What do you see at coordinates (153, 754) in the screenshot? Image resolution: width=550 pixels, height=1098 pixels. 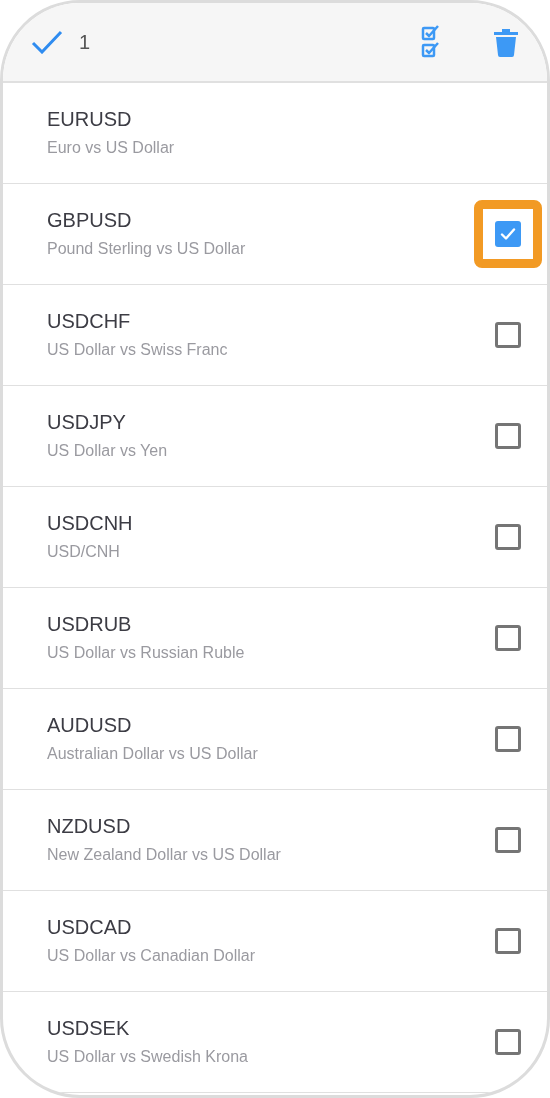 I see `symbol-description: Australian Dollar vs US Dollar` at bounding box center [153, 754].